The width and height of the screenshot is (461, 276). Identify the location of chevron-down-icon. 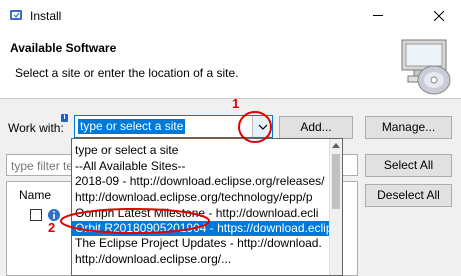
(262, 127).